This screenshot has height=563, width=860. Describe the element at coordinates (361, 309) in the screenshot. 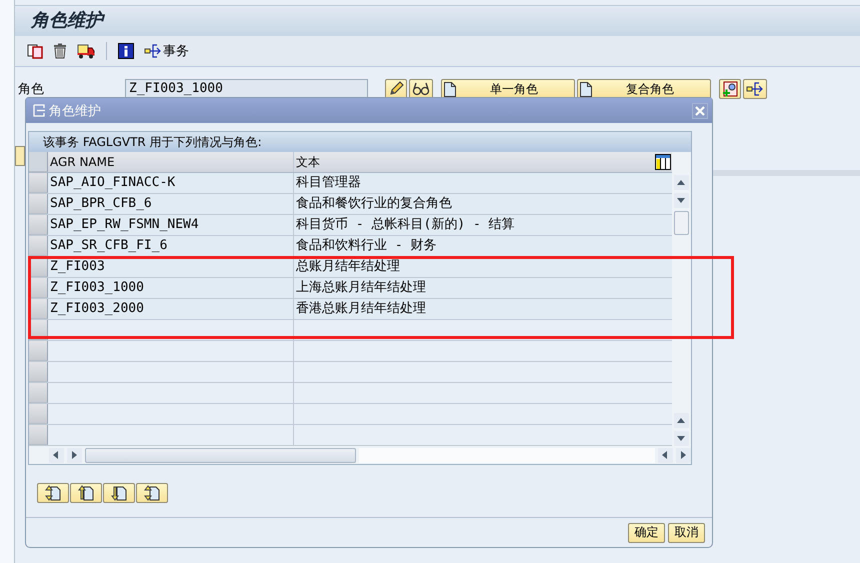

I see `table-cell-text: 香港总账月结年结处理` at that location.